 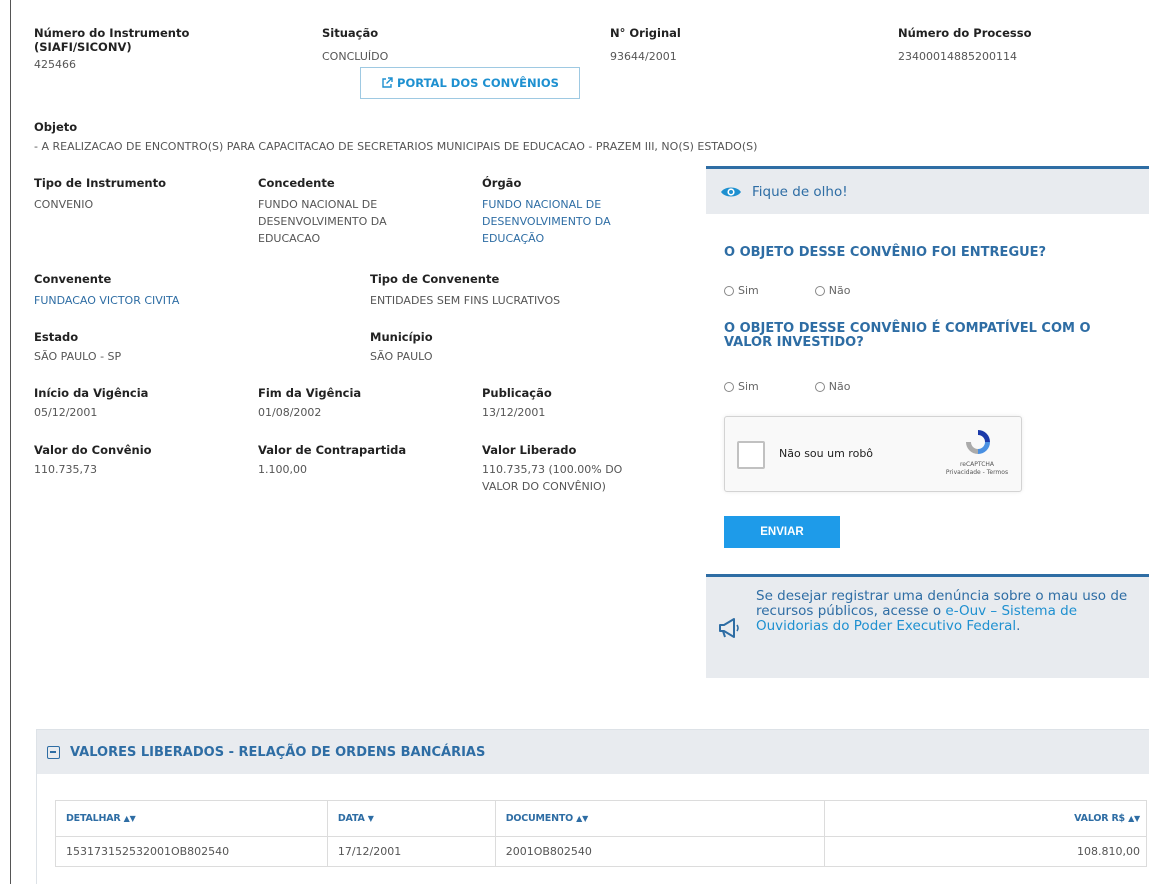 I want to click on tipo-convenente-value: ENTIDADES SEM FINS LUCRATIVOS, so click(x=465, y=300).